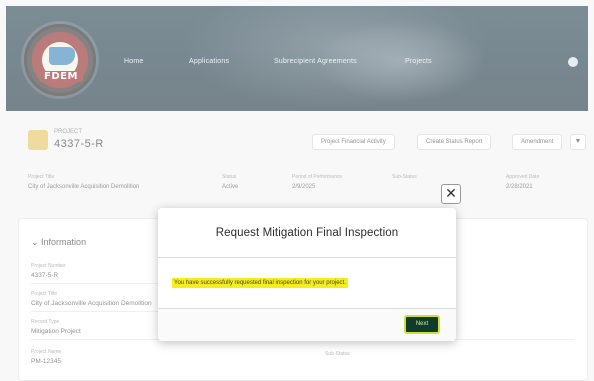 The height and width of the screenshot is (381, 594). I want to click on modal-title: Request Mitigation Final Inspection, so click(307, 232).